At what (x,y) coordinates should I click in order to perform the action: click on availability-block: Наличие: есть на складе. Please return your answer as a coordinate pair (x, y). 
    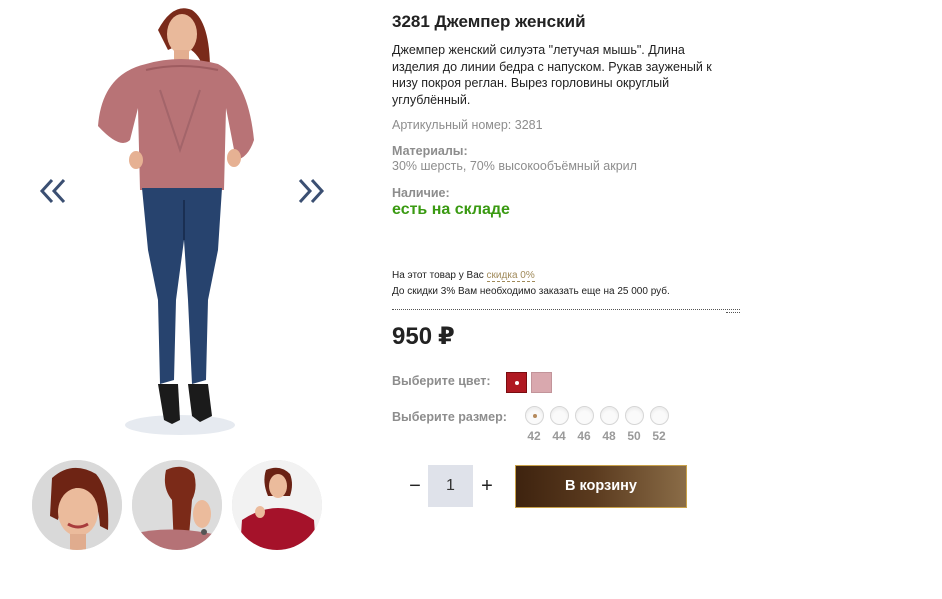
    Looking at the image, I should click on (567, 202).